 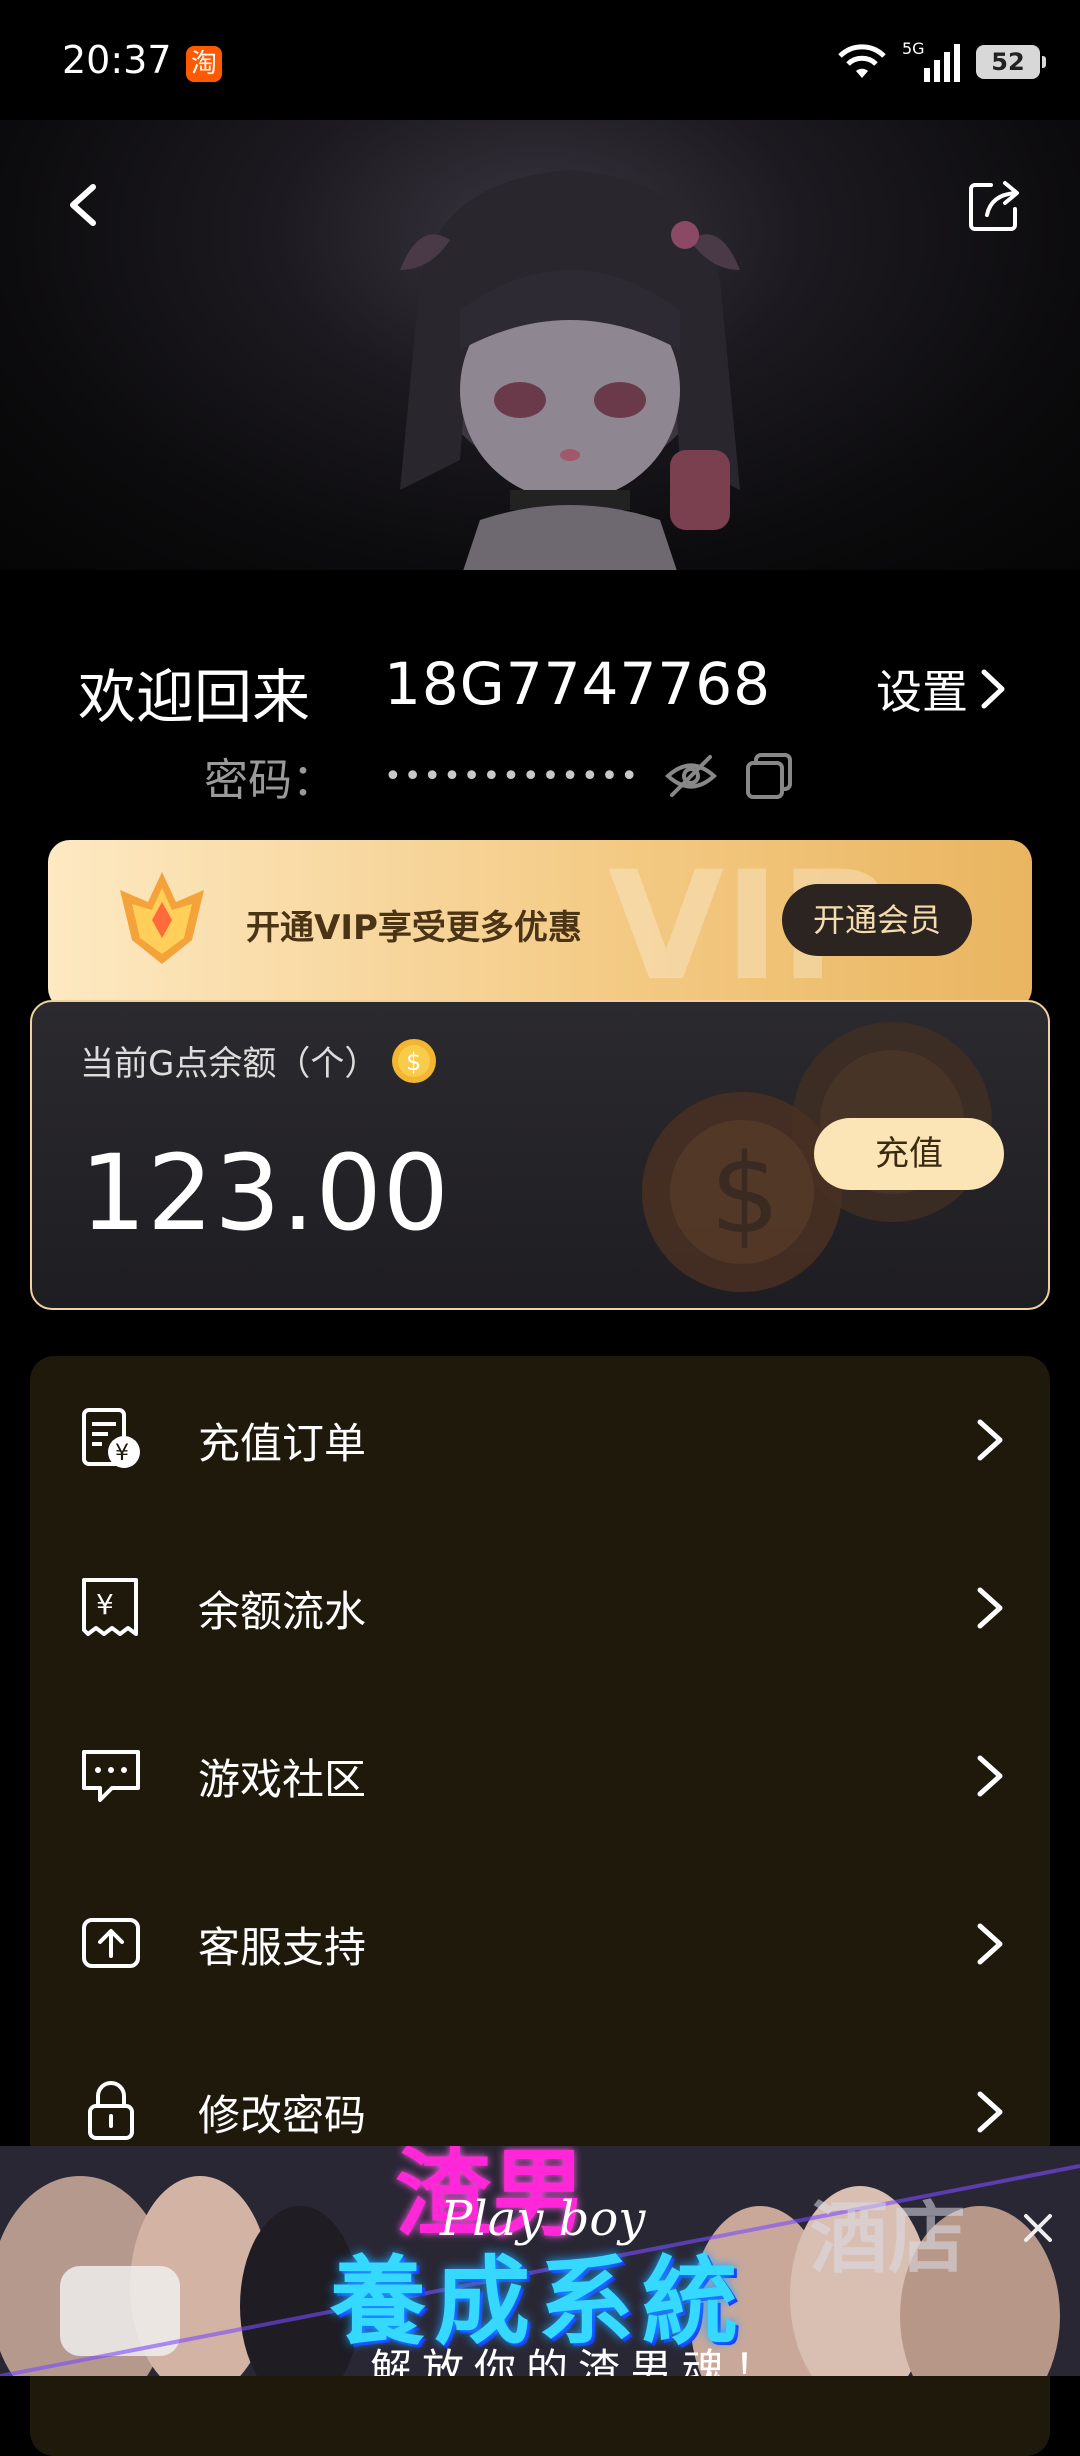 What do you see at coordinates (888, 2239) in the screenshot?
I see `ad-hotel-text: 酒店` at bounding box center [888, 2239].